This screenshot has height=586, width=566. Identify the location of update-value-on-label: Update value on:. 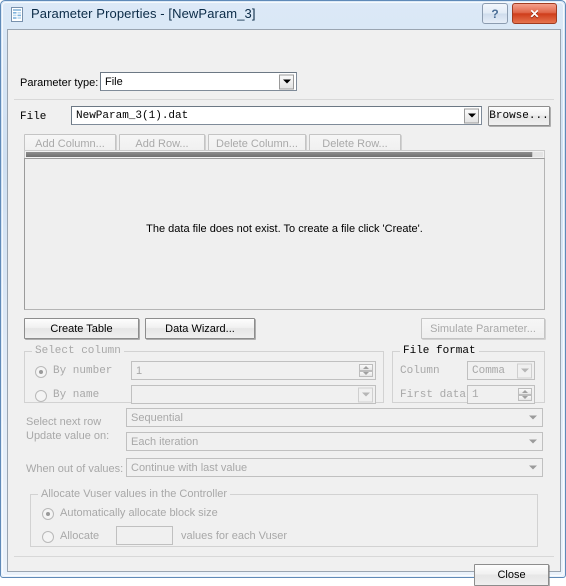
(68, 436).